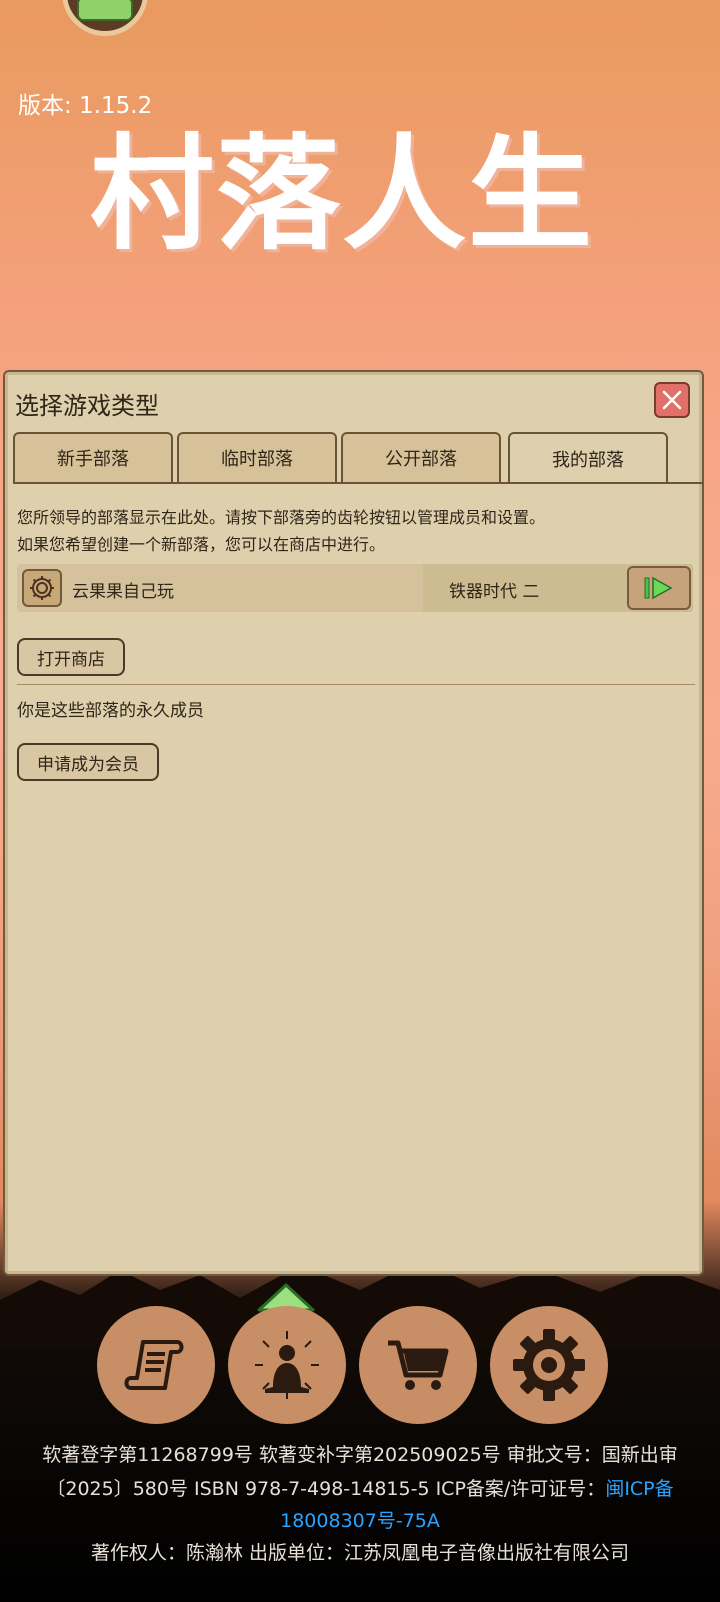 This screenshot has height=1602, width=720. I want to click on meditate-icon, so click(287, 1365).